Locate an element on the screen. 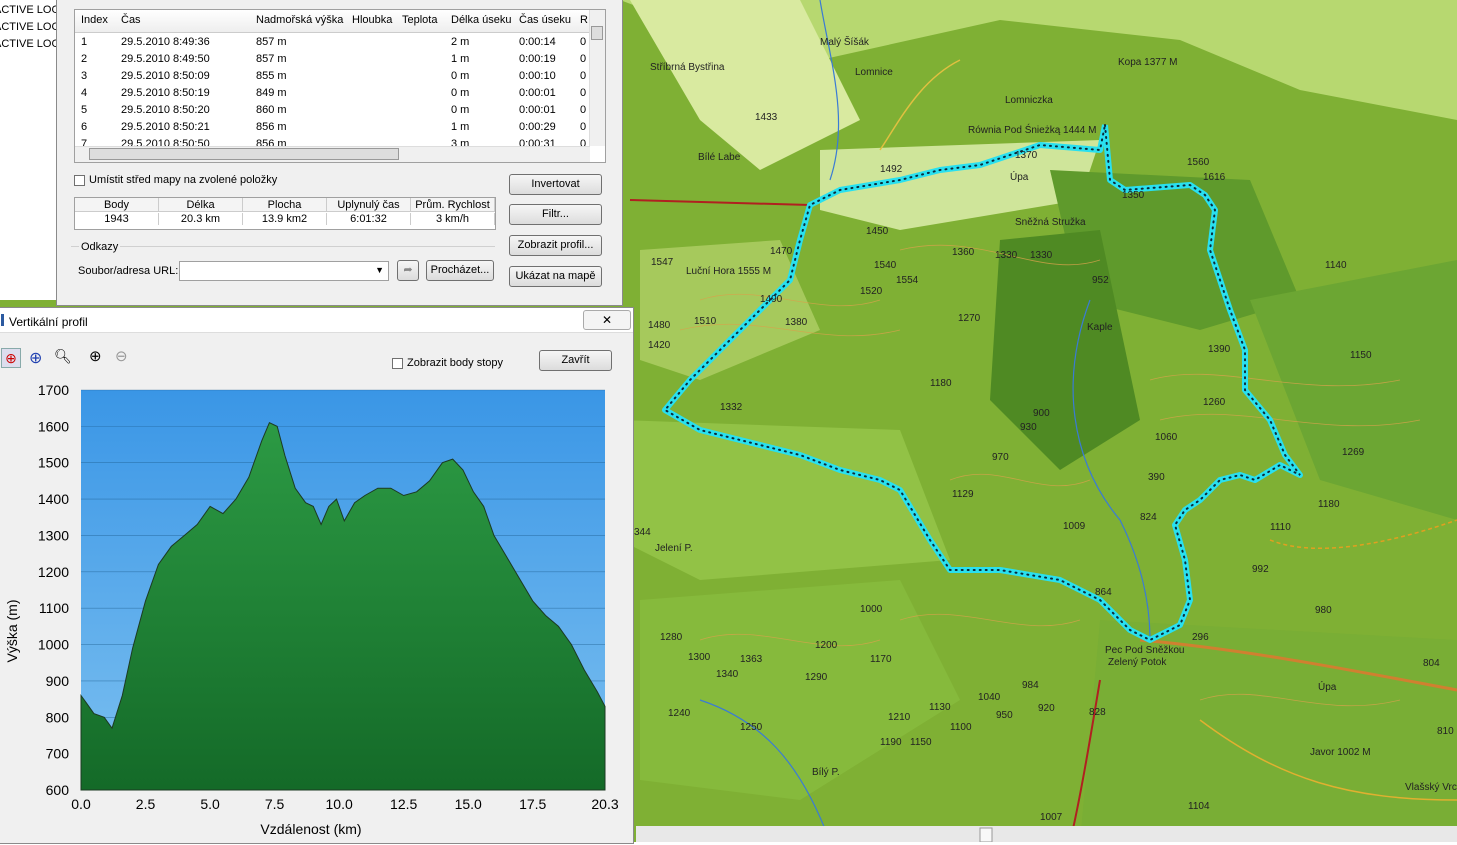 The height and width of the screenshot is (845, 1457). table-cell: 3 is located at coordinates (84, 76).